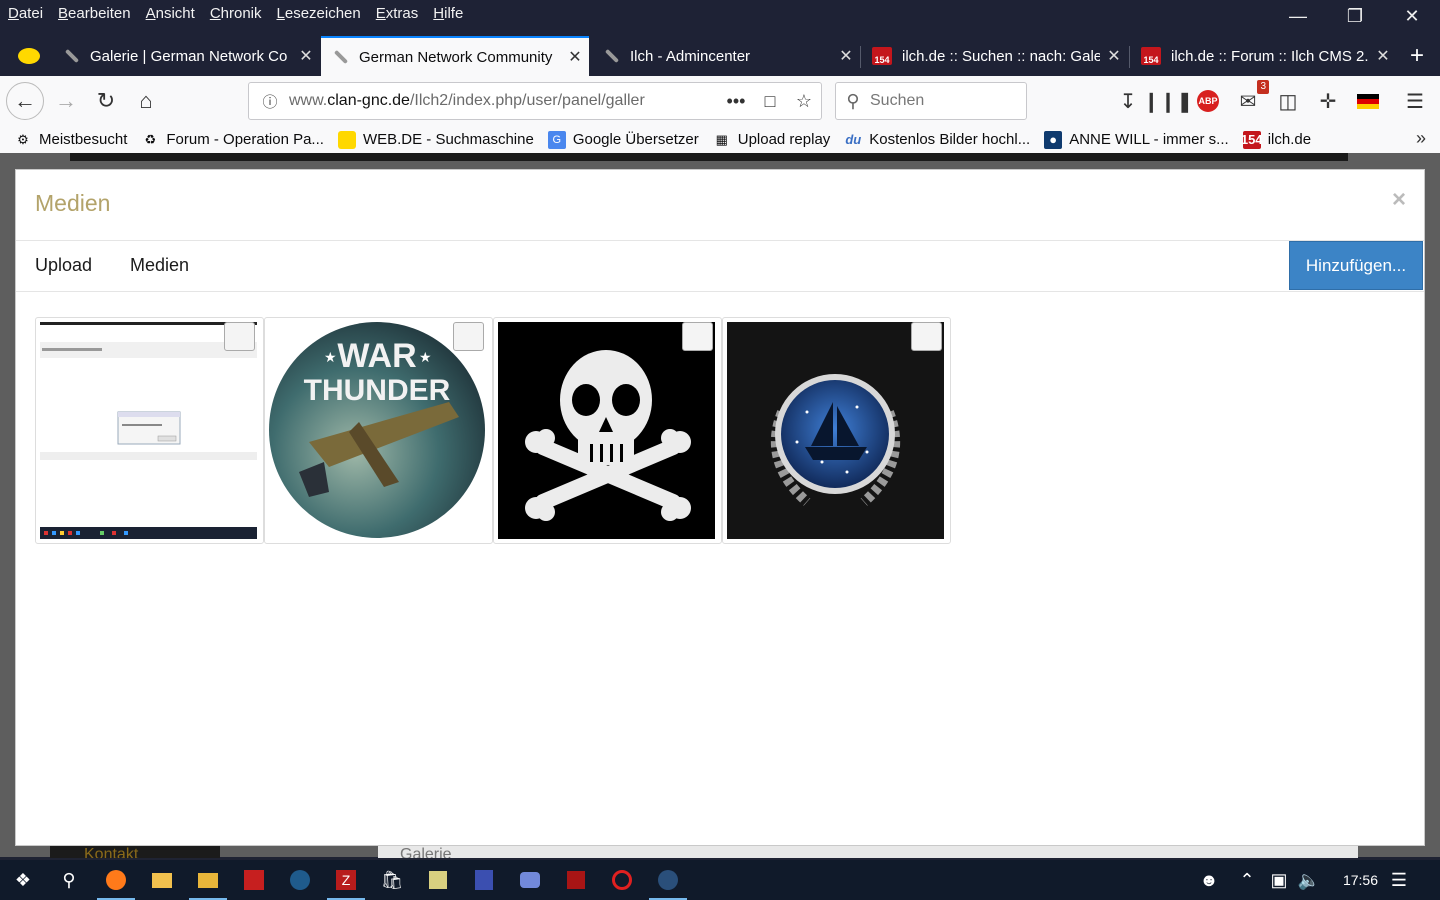 This screenshot has height=900, width=1440. Describe the element at coordinates (70, 140) in the screenshot. I see `bookmark-meistbesucht: ⚙ Meistbesucht` at that location.